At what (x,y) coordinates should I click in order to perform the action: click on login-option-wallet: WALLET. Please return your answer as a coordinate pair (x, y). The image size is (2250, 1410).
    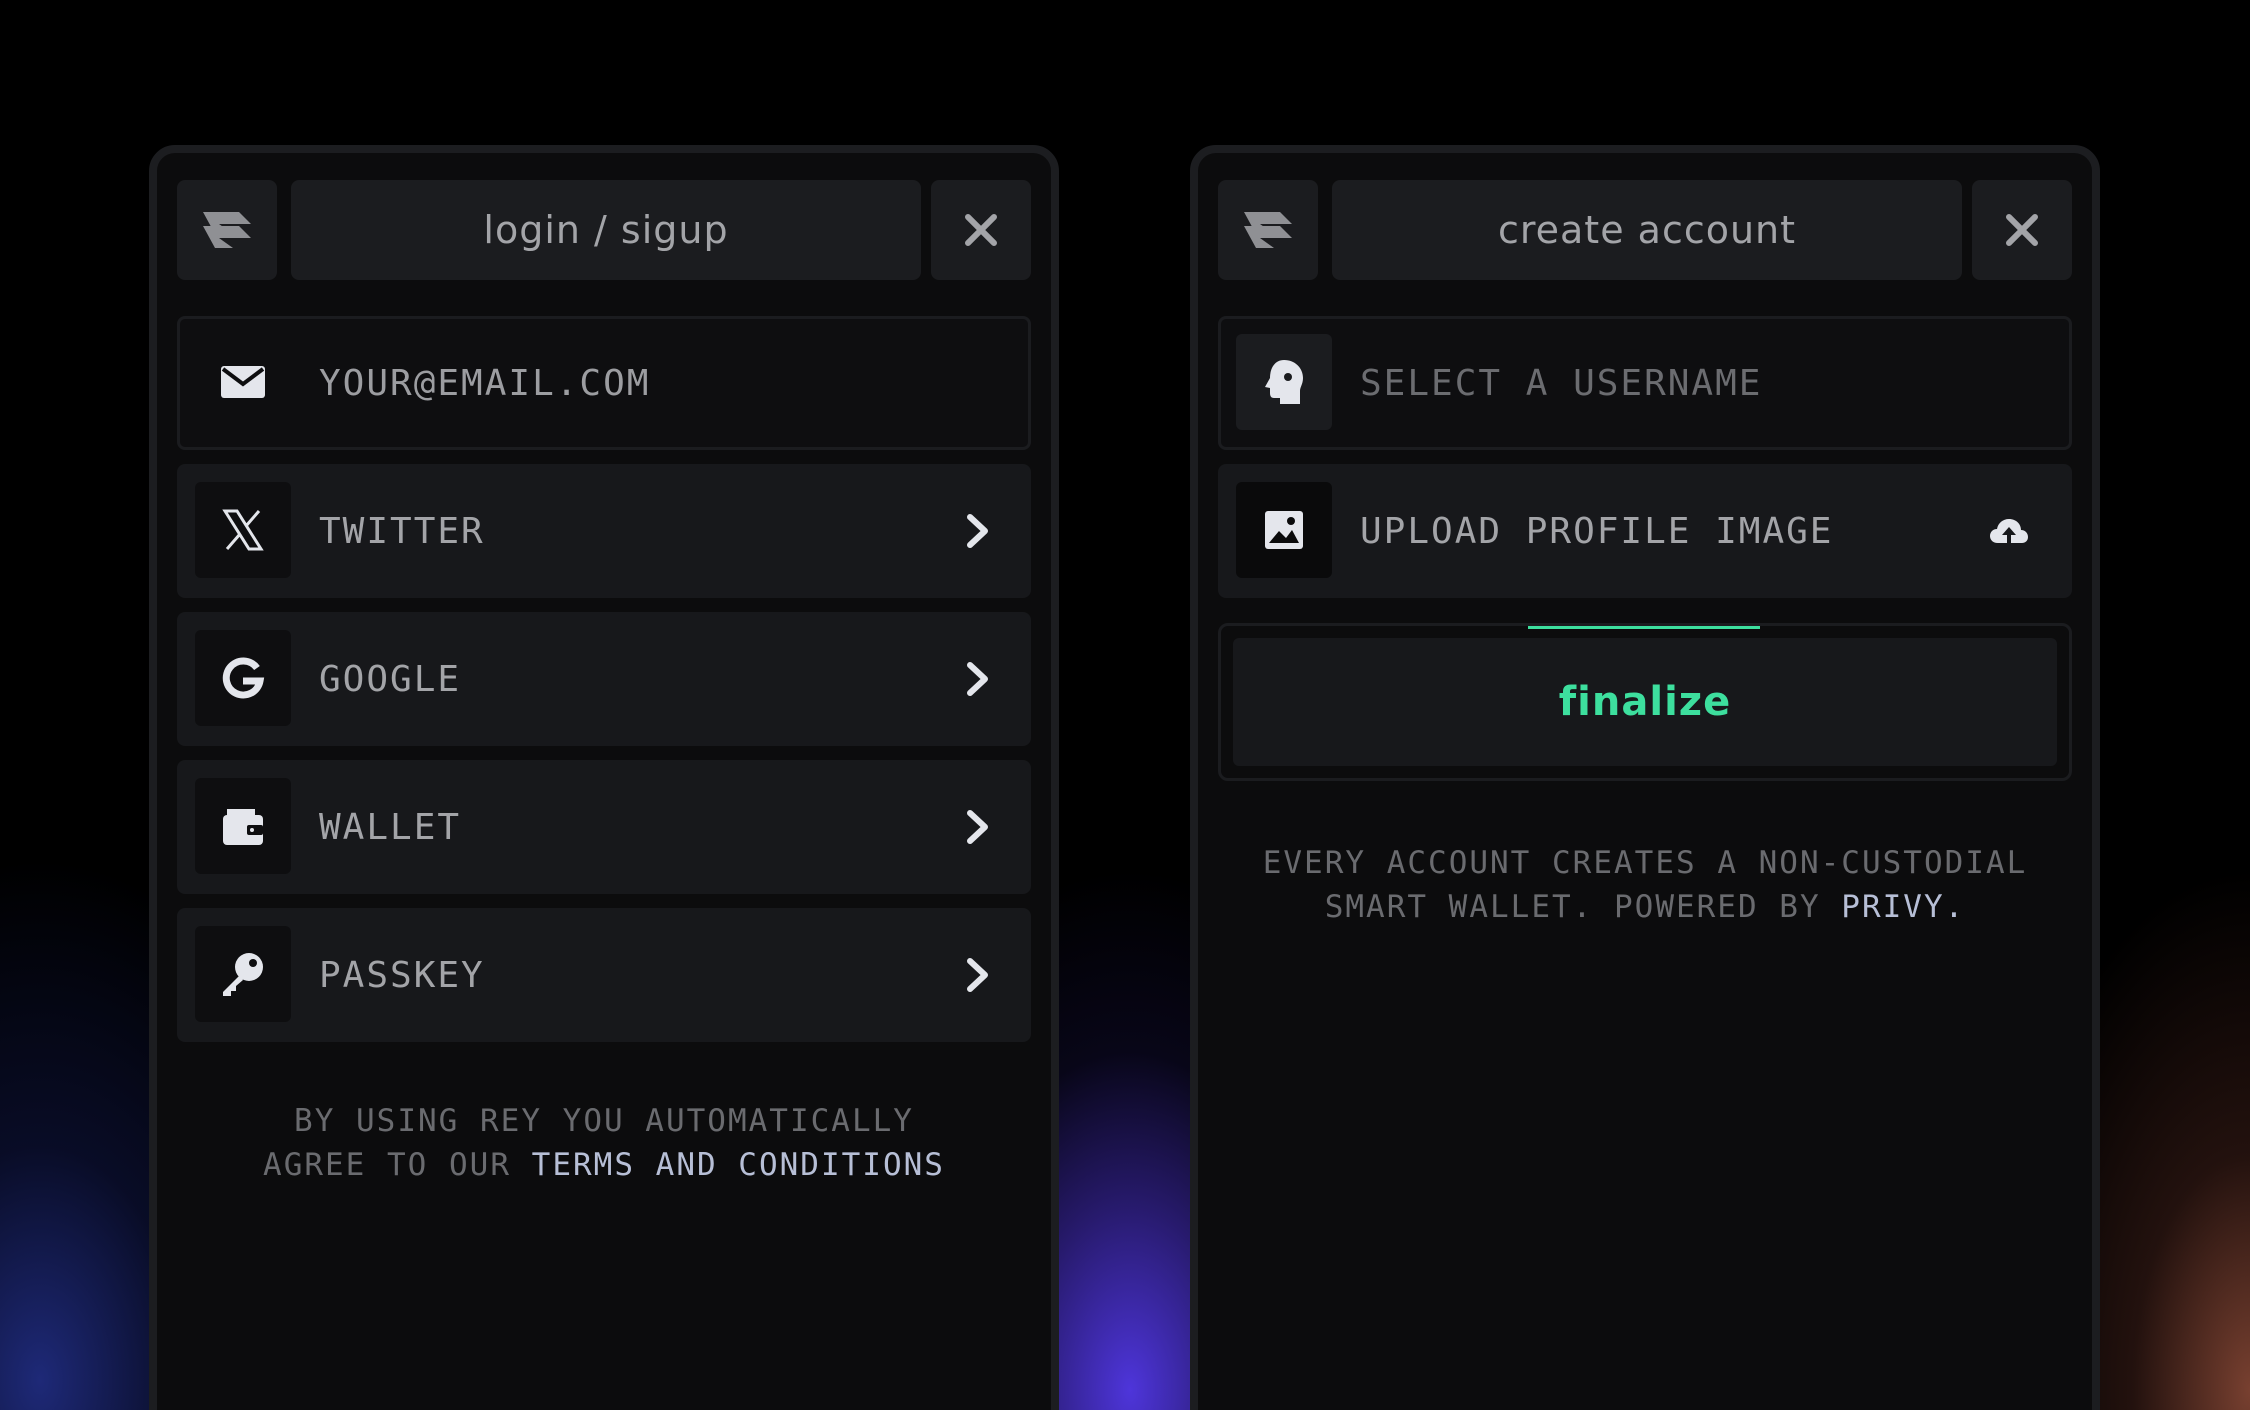
    Looking at the image, I should click on (604, 827).